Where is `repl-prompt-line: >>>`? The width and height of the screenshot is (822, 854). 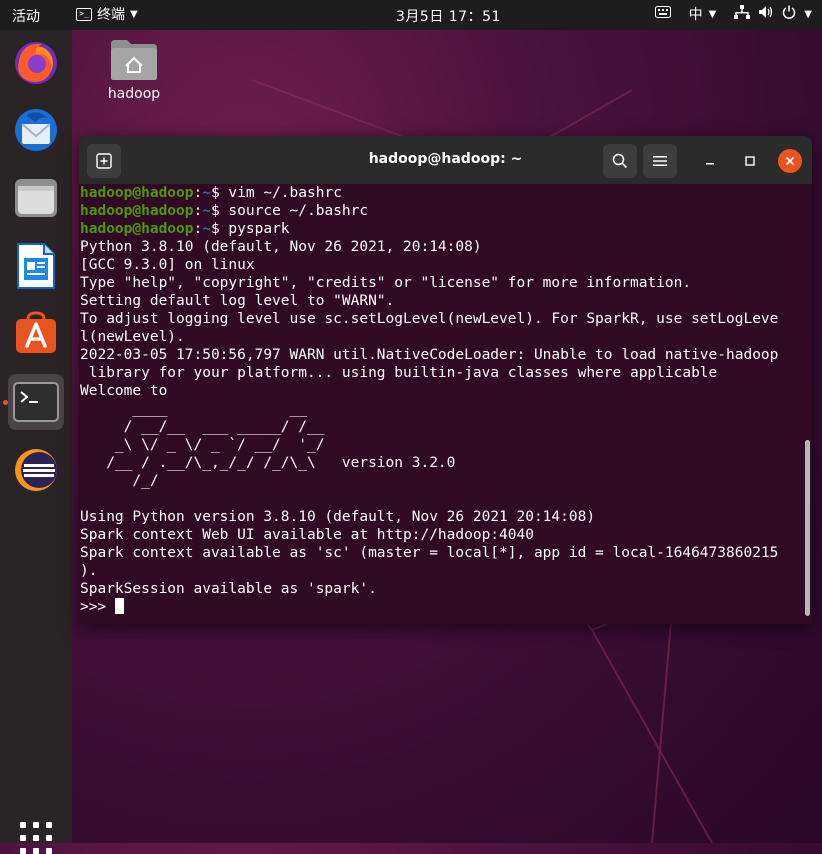
repl-prompt-line: >>> is located at coordinates (446, 607).